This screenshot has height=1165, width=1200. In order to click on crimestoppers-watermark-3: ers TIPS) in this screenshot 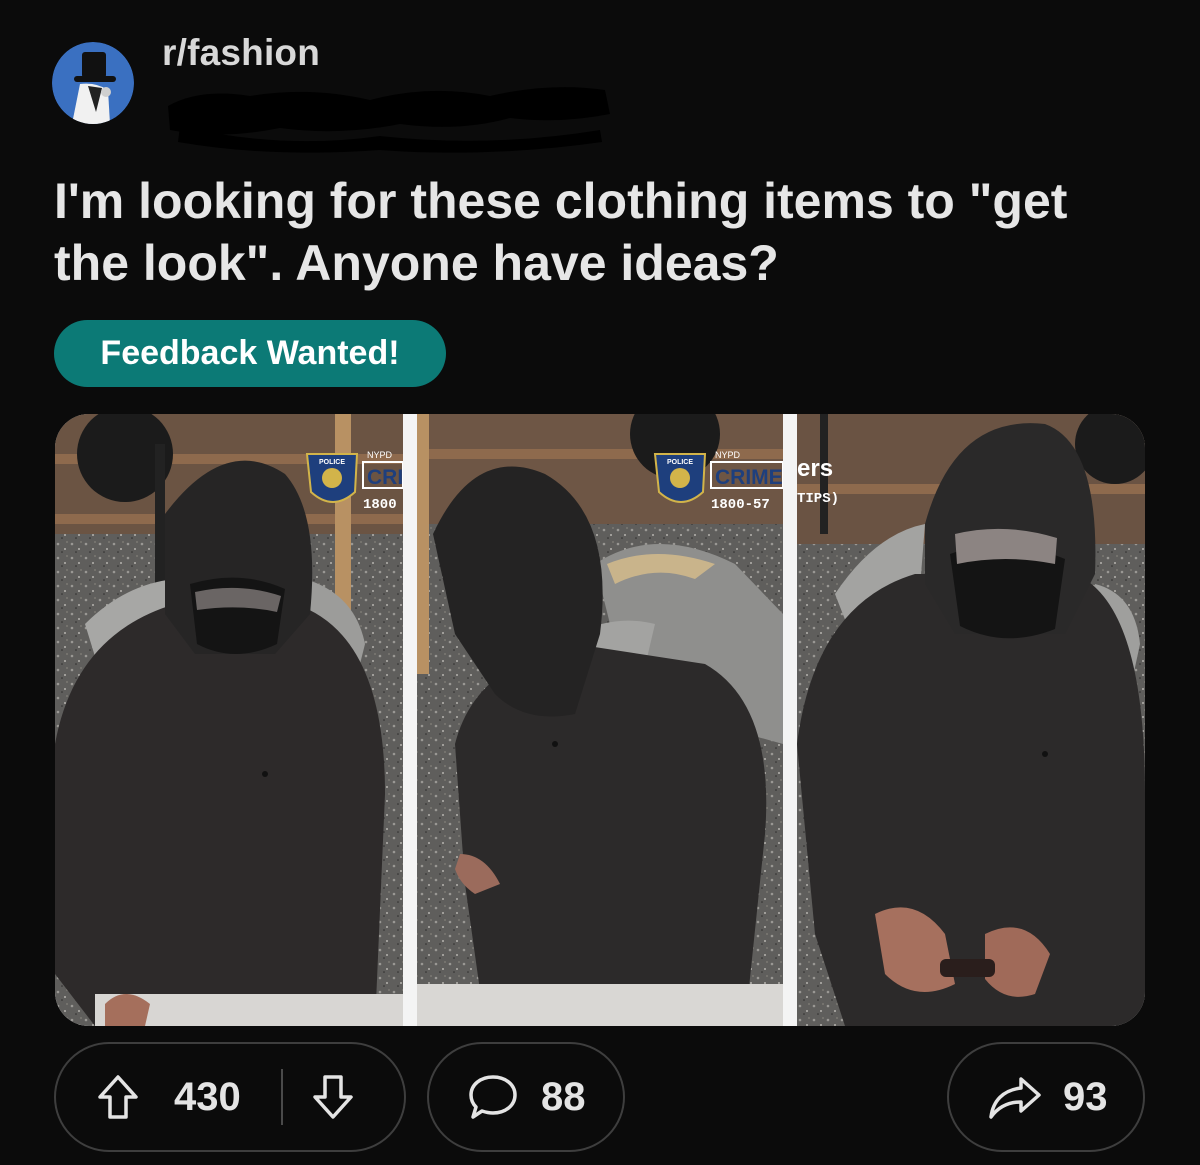, I will do `click(818, 481)`.